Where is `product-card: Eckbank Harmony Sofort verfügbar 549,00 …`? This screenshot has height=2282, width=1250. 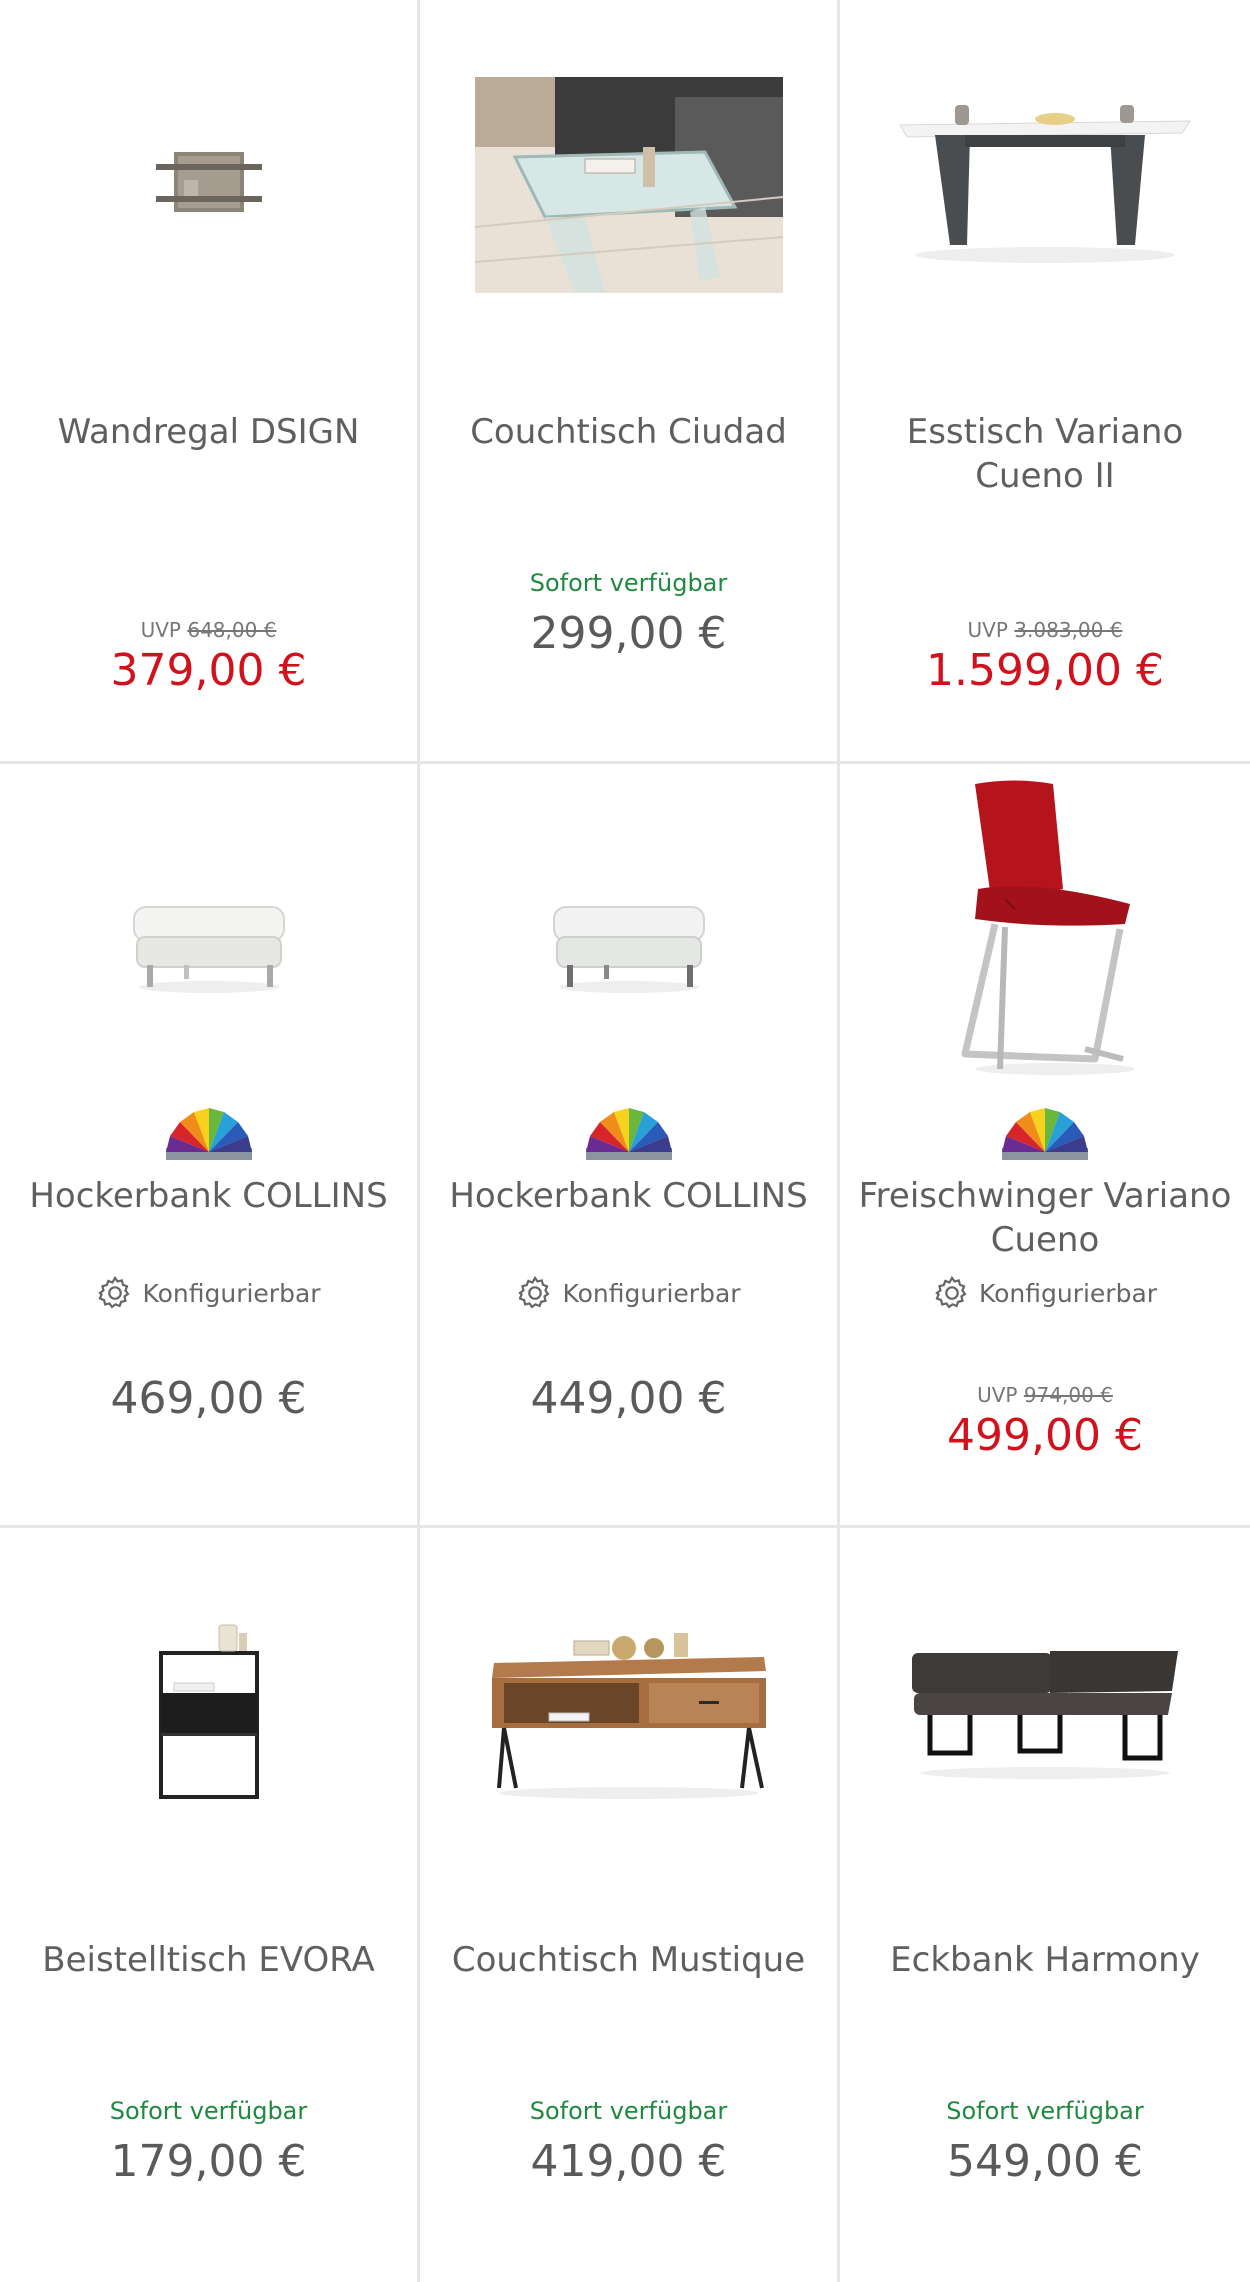
product-card: Eckbank Harmony Sofort verfügbar 549,00 … is located at coordinates (1045, 1905).